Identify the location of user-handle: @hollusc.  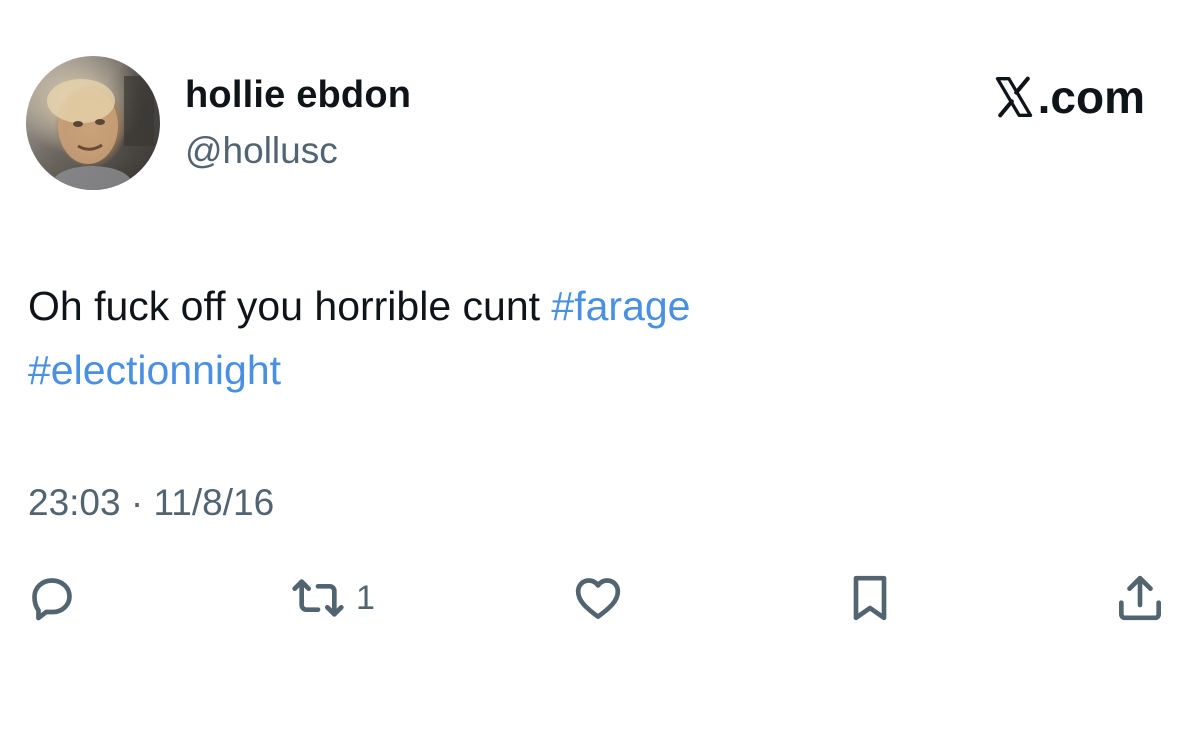
(261, 151).